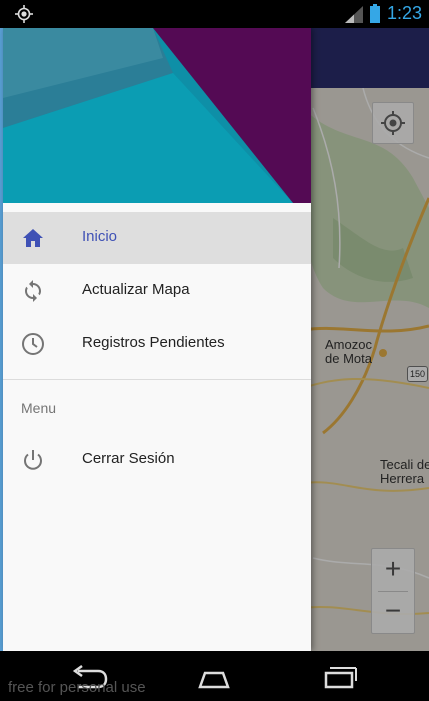 The height and width of the screenshot is (701, 429). What do you see at coordinates (33, 291) in the screenshot?
I see `sync-icon` at bounding box center [33, 291].